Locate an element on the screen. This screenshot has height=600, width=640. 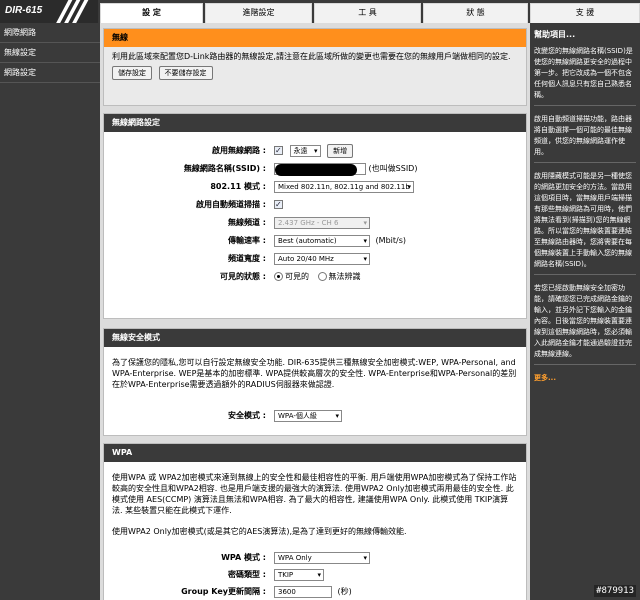
autoscan-label: 啟用自動頻道掃描 : is located at coordinates (231, 204).